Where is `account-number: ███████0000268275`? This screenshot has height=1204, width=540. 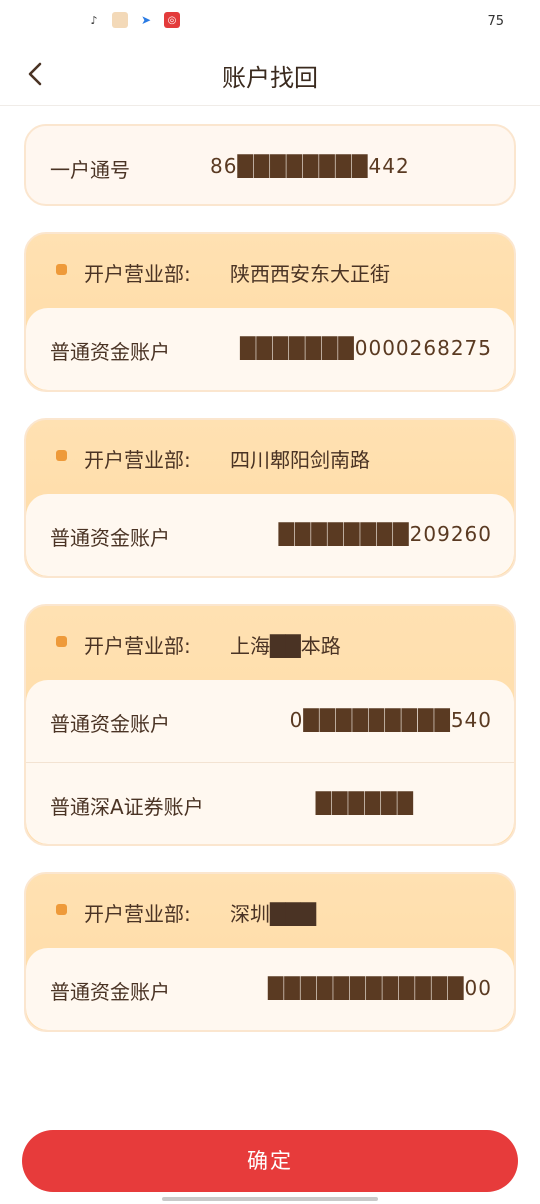 account-number: ███████0000268275 is located at coordinates (366, 348).